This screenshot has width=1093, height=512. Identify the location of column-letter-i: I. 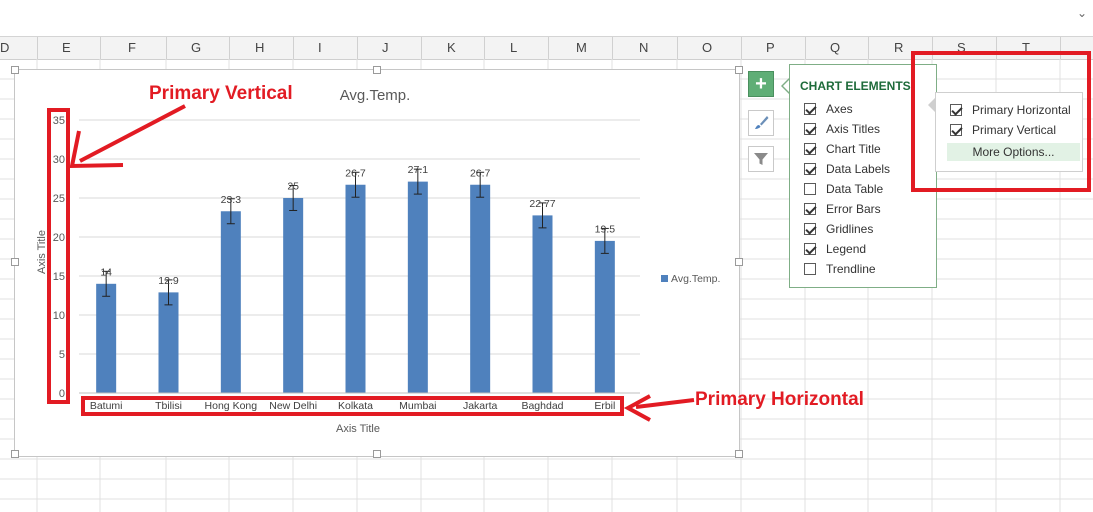
(320, 47).